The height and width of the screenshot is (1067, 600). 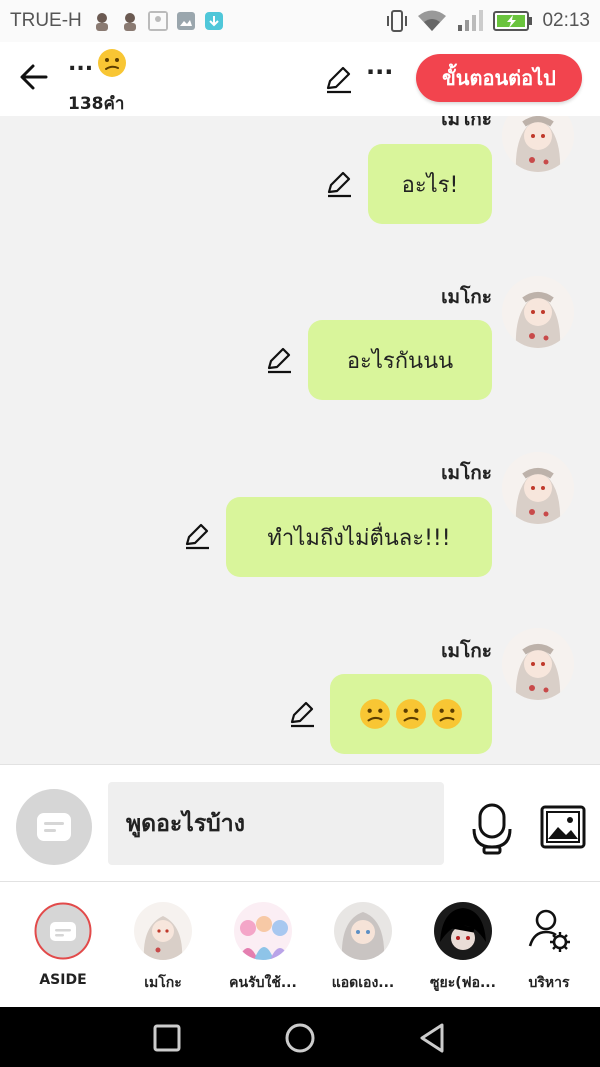 What do you see at coordinates (213, 21) in the screenshot?
I see `download-notification-icon` at bounding box center [213, 21].